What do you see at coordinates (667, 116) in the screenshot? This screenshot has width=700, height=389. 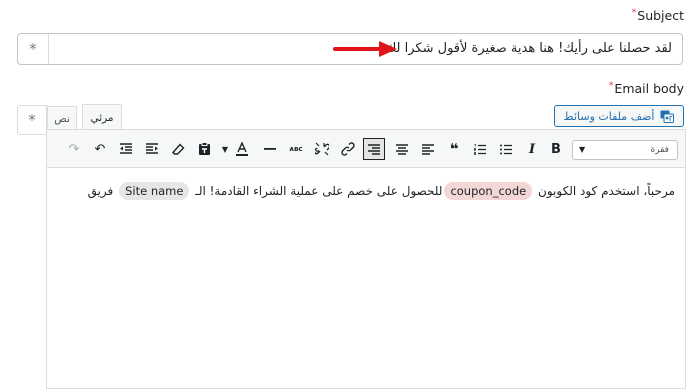 I see `media-icon` at bounding box center [667, 116].